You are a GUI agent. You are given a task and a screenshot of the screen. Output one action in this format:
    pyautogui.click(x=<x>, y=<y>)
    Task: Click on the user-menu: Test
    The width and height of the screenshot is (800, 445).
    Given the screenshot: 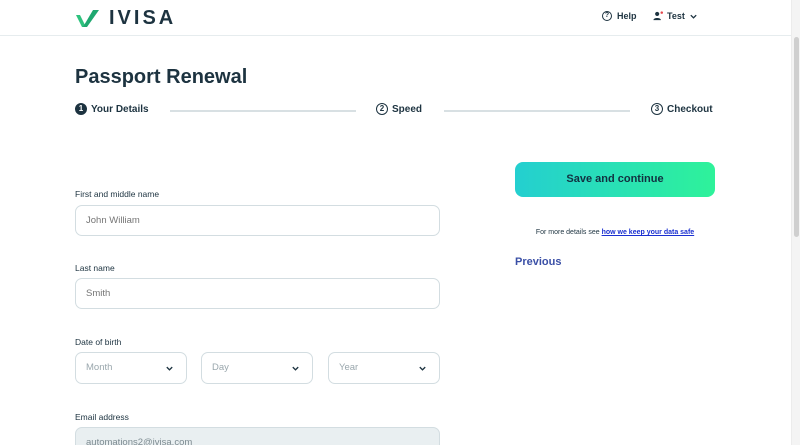 What is the action you would take?
    pyautogui.click(x=675, y=16)
    